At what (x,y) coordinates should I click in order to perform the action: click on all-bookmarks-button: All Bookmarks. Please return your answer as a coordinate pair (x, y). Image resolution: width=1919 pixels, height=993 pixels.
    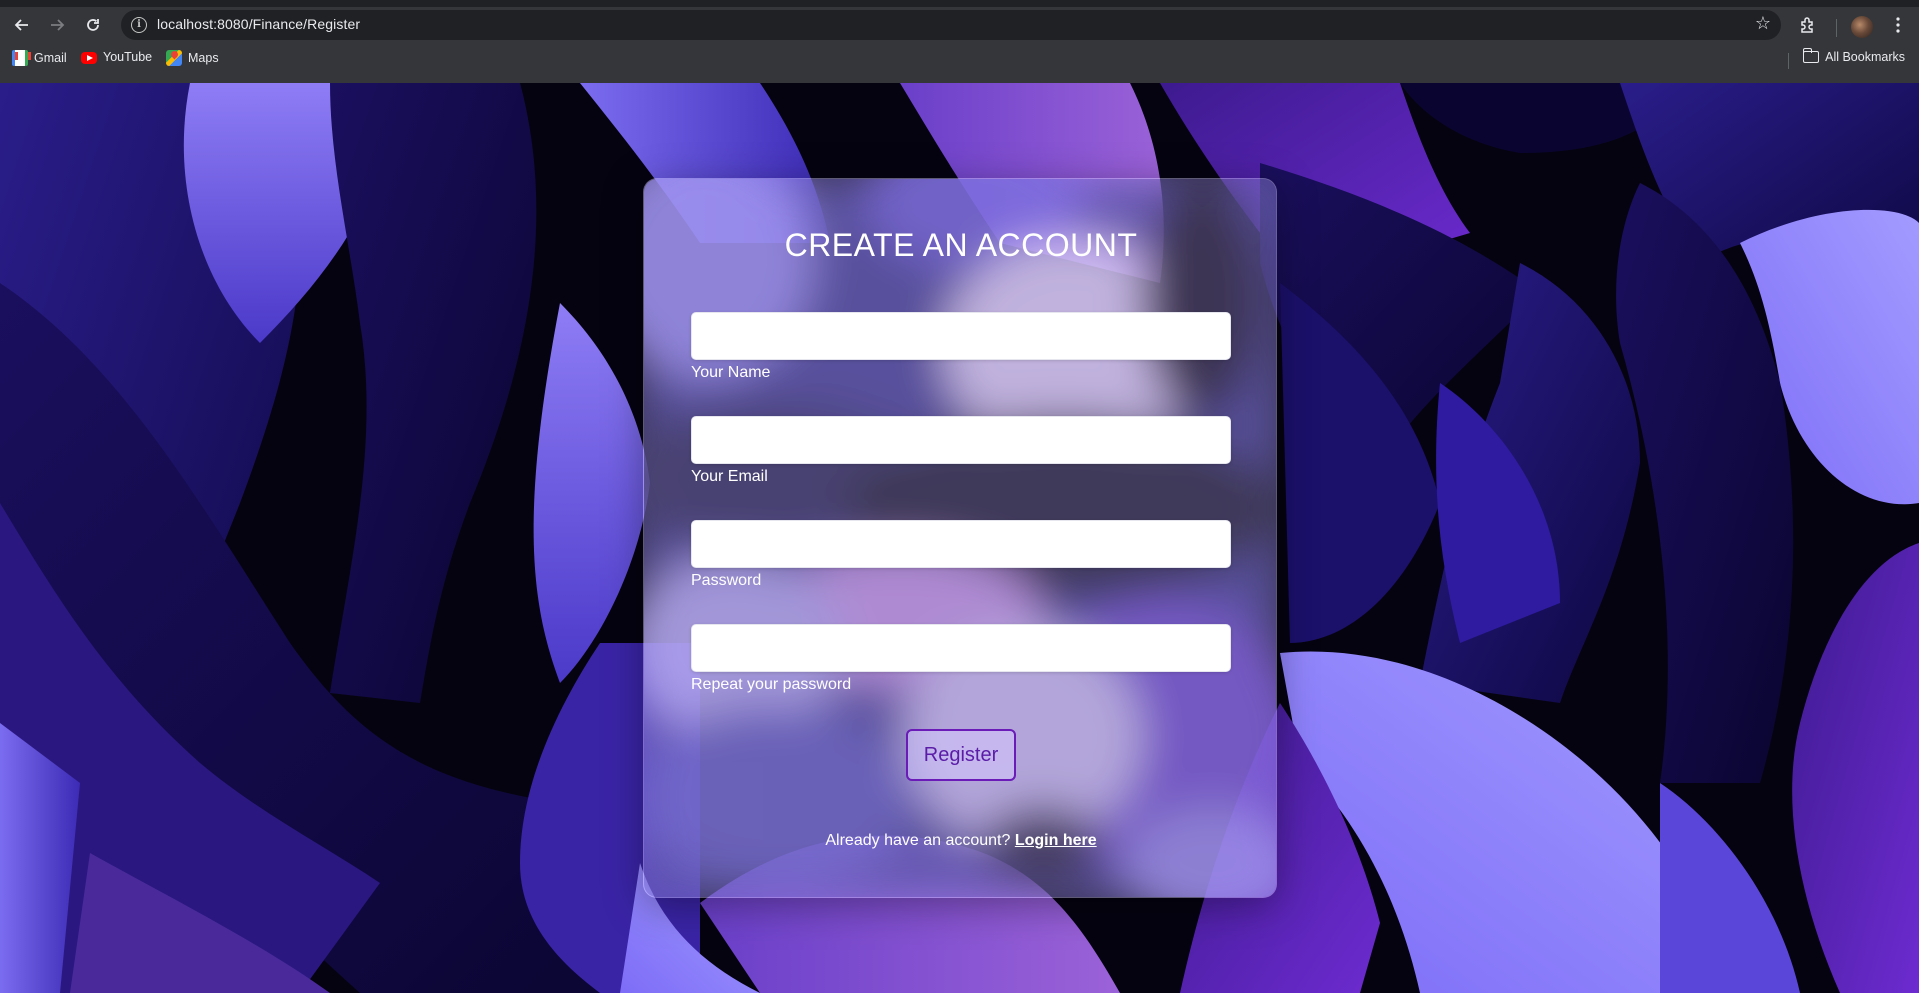
    Looking at the image, I should click on (1853, 56).